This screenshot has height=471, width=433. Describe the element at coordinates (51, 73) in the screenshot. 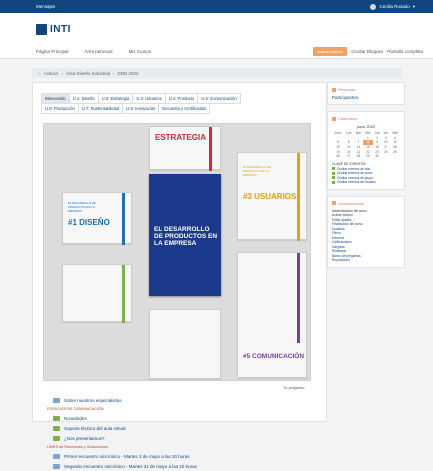

I see `breadcrumb-item: Activos` at that location.